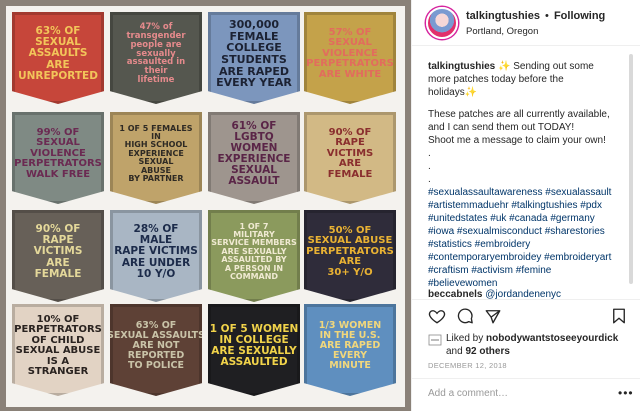  Describe the element at coordinates (156, 80) in the screenshot. I see `patch-text-line: lifetime` at that location.